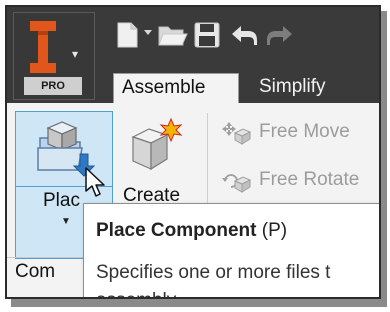 The width and height of the screenshot is (390, 312). I want to click on tab-assemble-label: Assemble, so click(164, 87).